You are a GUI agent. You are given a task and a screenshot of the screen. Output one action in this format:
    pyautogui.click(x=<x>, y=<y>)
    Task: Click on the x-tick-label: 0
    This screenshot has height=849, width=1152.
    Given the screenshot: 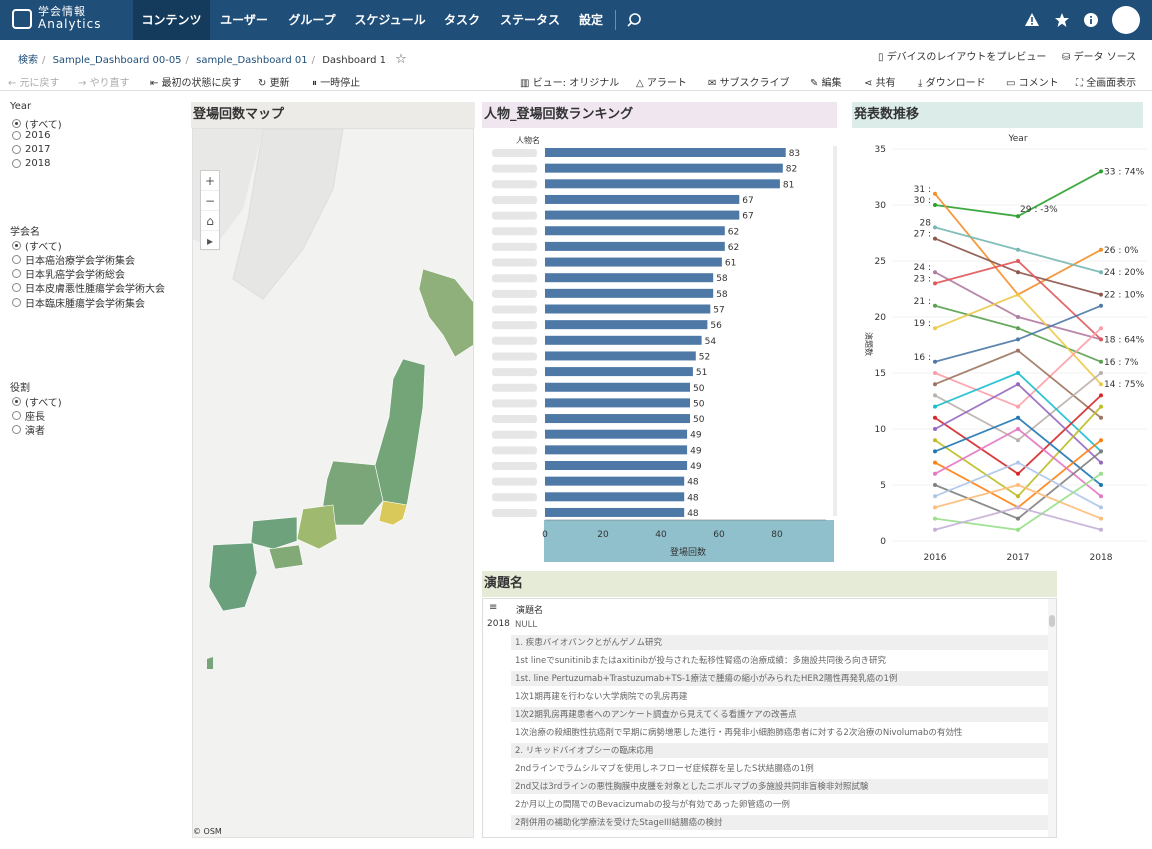 What is the action you would take?
    pyautogui.click(x=545, y=535)
    